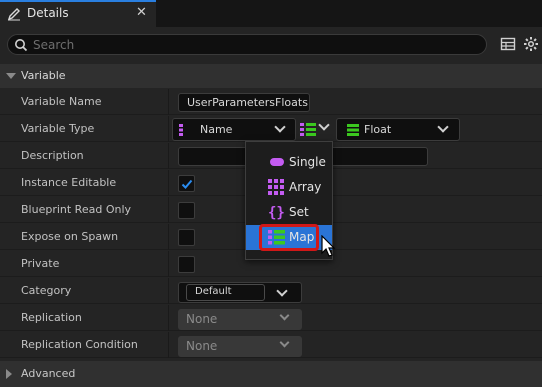 The image size is (542, 387). Describe the element at coordinates (307, 162) in the screenshot. I see `menu-item-label: Single` at that location.